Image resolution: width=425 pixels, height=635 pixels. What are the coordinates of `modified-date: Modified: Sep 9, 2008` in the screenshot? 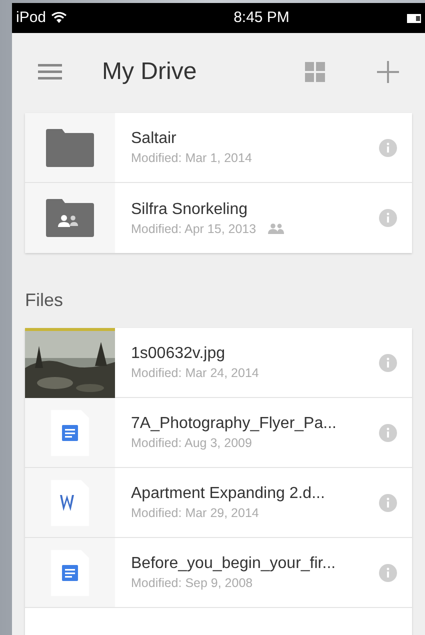 It's located at (192, 583).